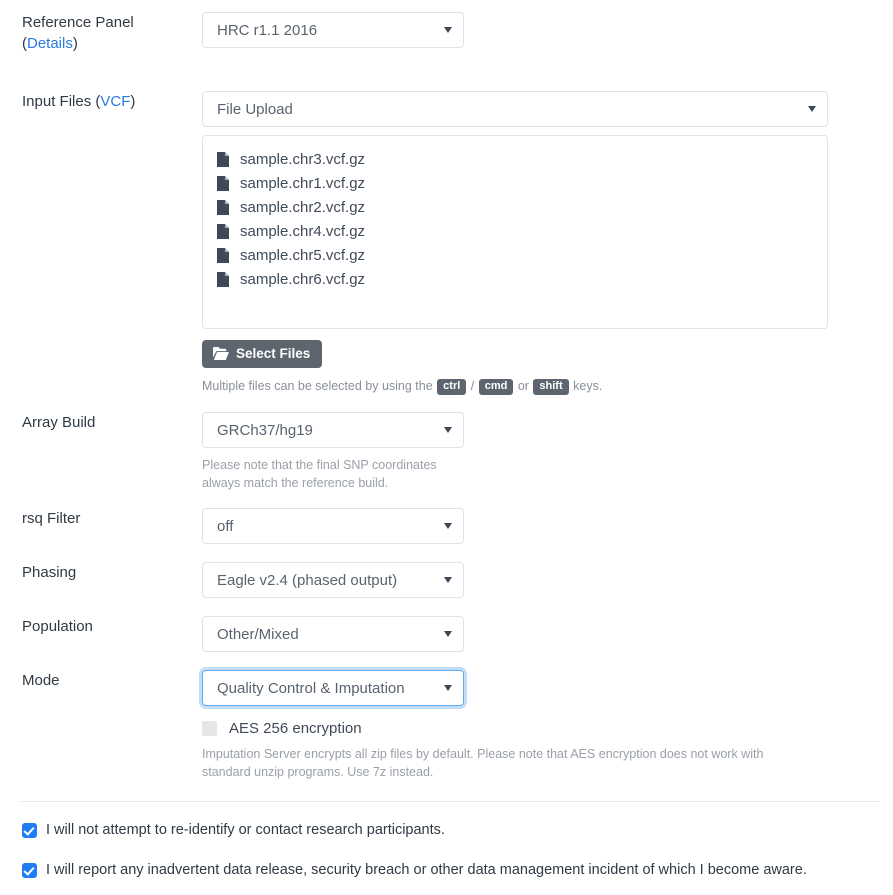  I want to click on row-rsq-filter: rsq Filter off, so click(446, 526).